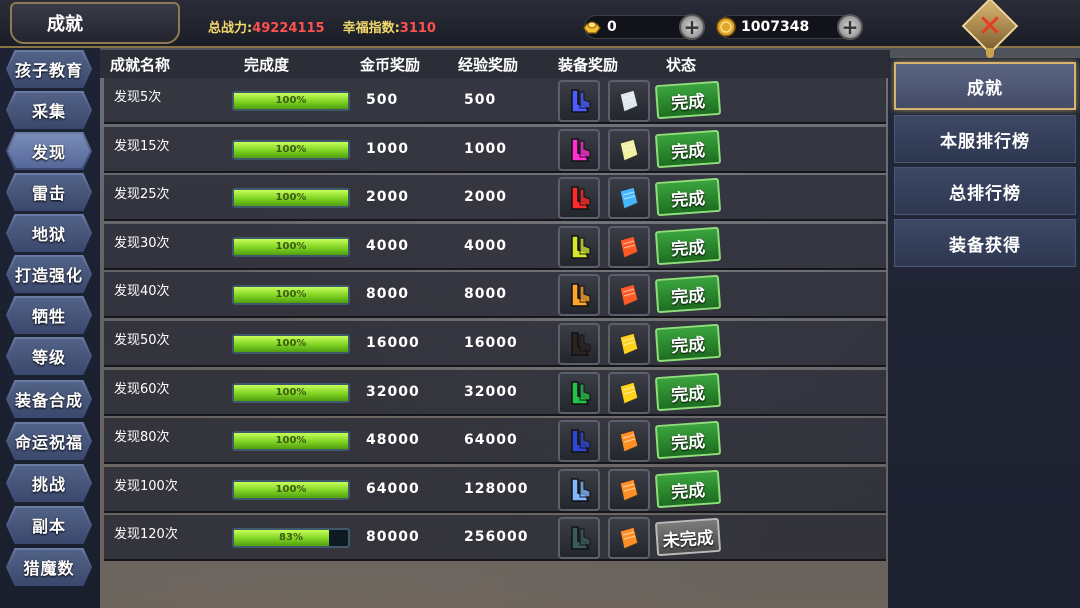 The image size is (1080, 608). I want to click on tab-server-ranking: 本服排行榜, so click(985, 139).